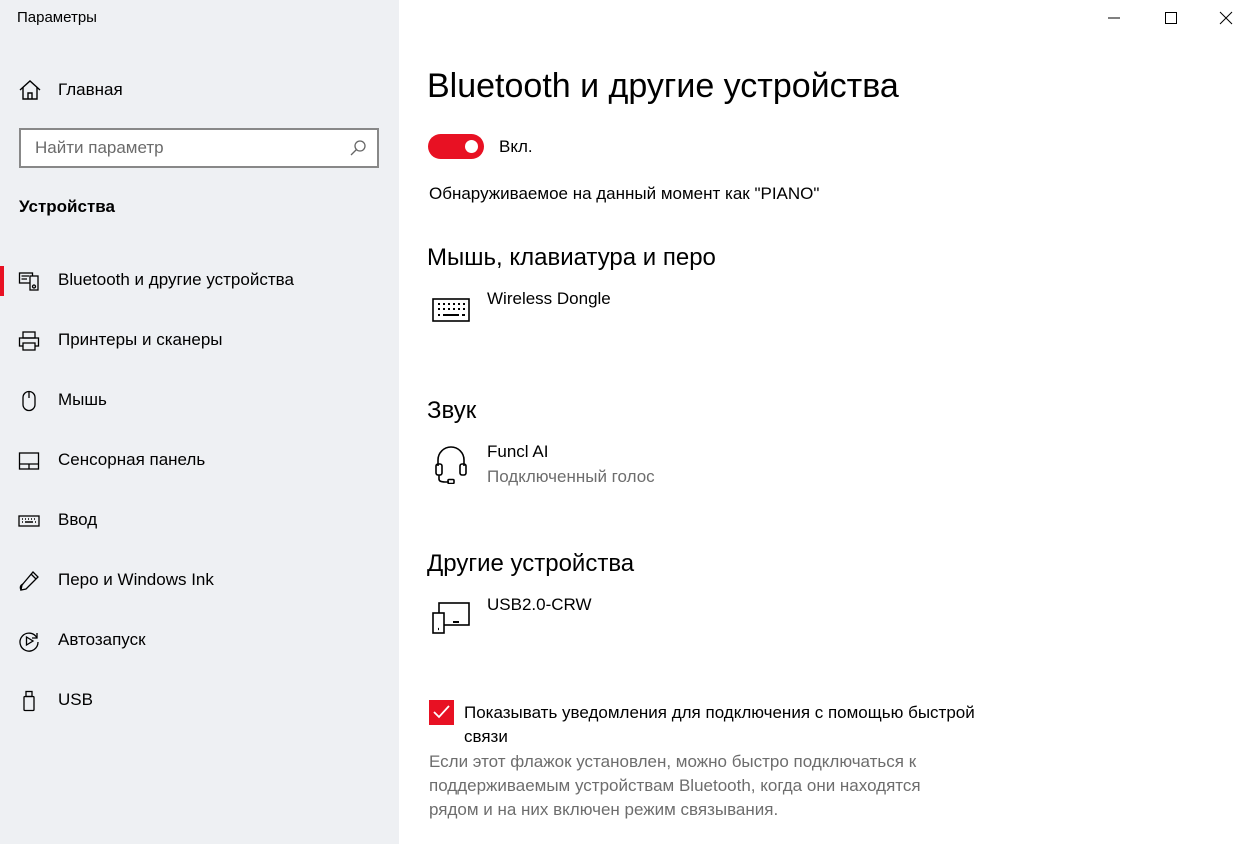  I want to click on group-title-input-devices: Мышь, клавиатура и перо, so click(571, 257).